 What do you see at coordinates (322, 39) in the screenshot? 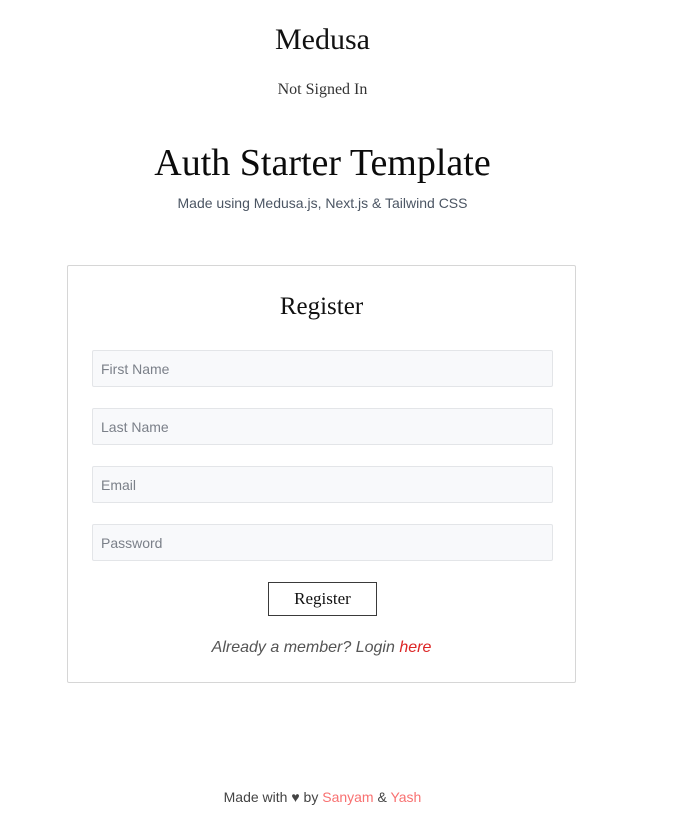
I see `brand-title: Medusa` at bounding box center [322, 39].